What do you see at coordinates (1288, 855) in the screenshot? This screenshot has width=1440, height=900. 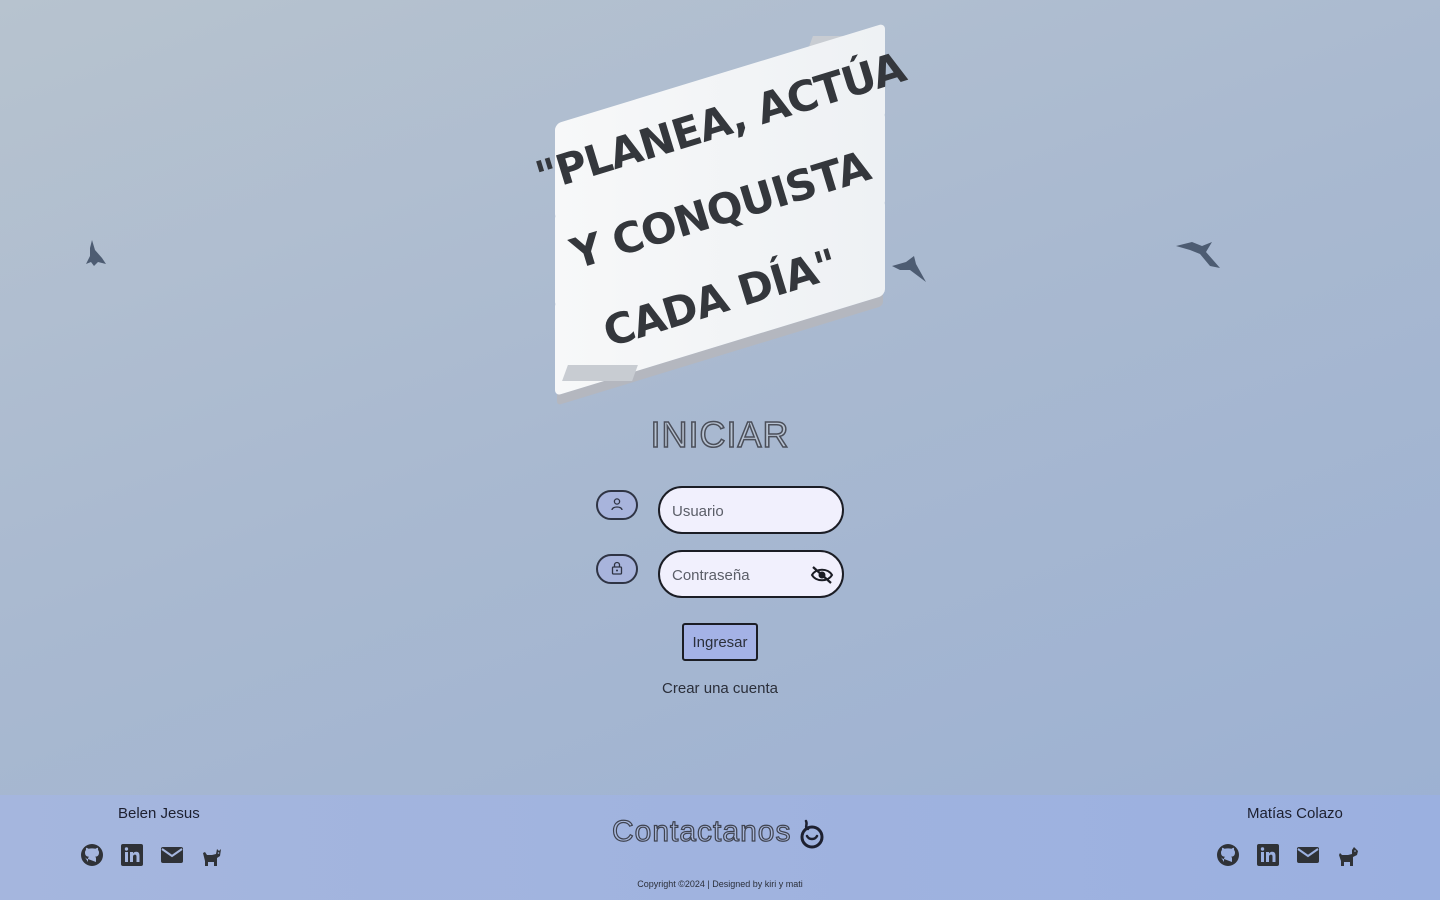 I see `author-right-socials` at bounding box center [1288, 855].